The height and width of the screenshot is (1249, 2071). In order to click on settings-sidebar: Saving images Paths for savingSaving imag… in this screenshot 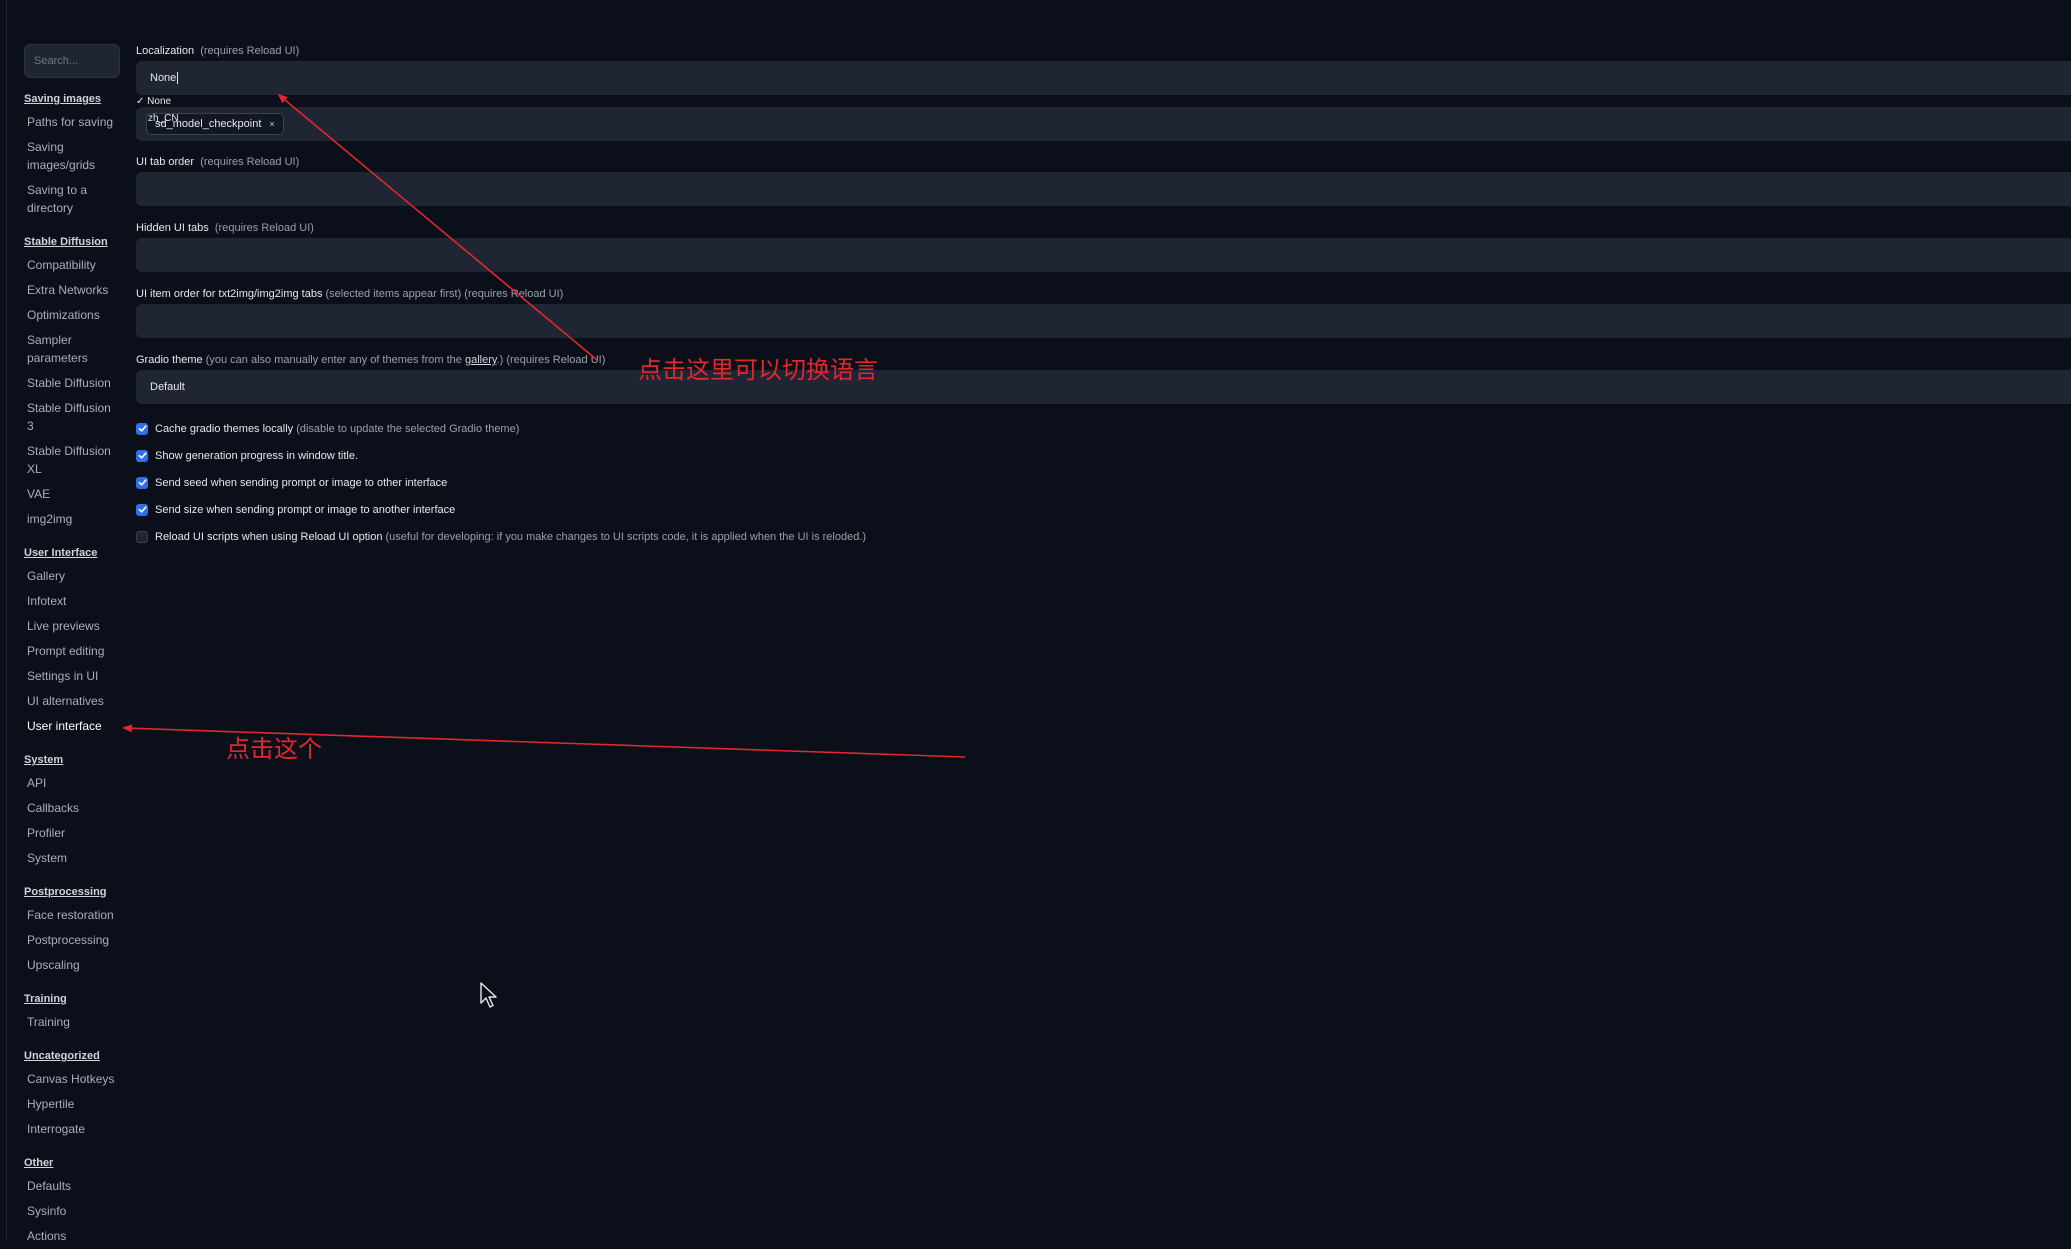, I will do `click(72, 646)`.